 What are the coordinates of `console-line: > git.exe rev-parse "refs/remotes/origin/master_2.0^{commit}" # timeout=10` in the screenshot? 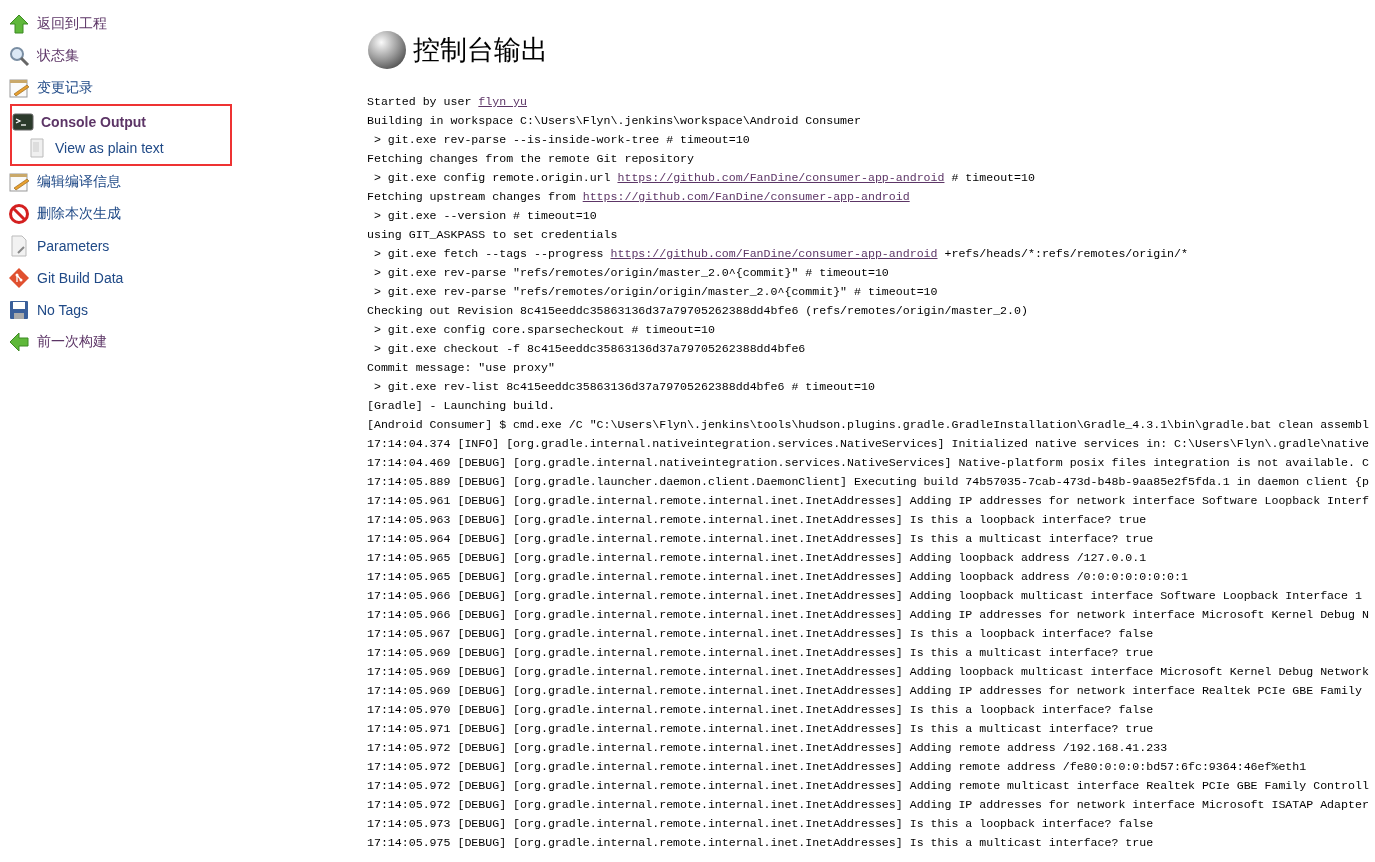 It's located at (631, 273).